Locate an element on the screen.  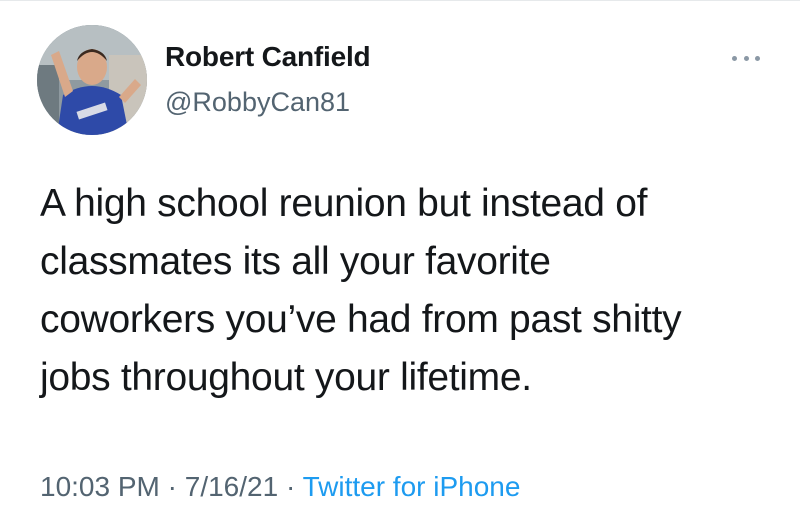
tweet-text-line: A high school reunion but instead of is located at coordinates (344, 203).